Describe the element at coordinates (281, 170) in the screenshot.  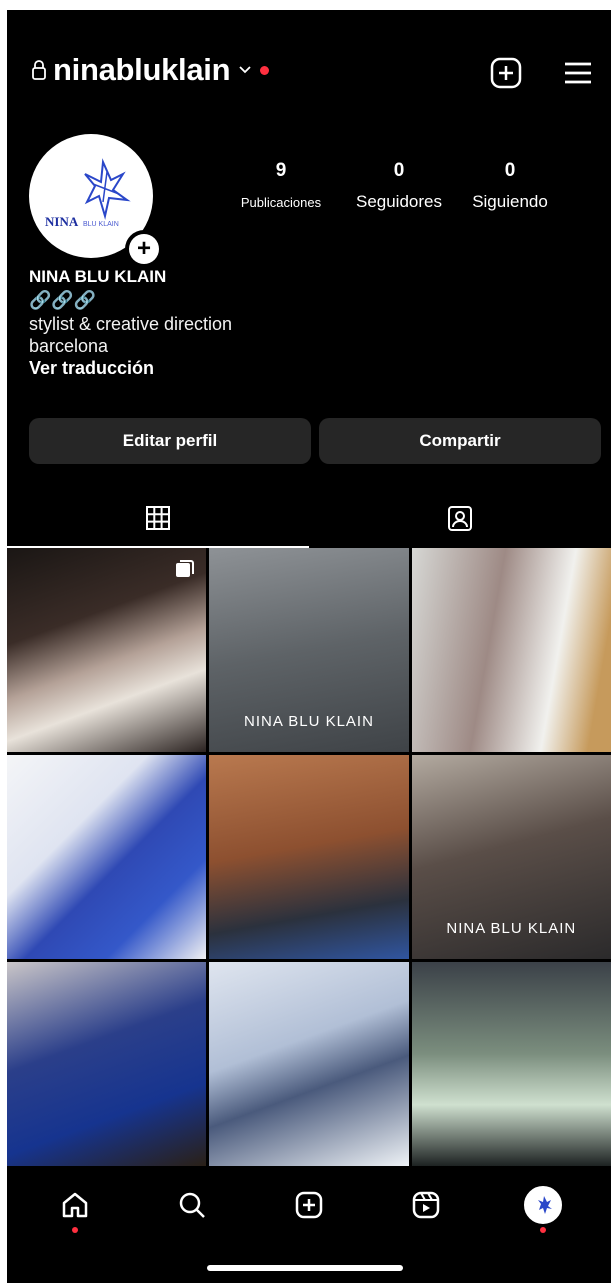
I see `stat-value: 9` at that location.